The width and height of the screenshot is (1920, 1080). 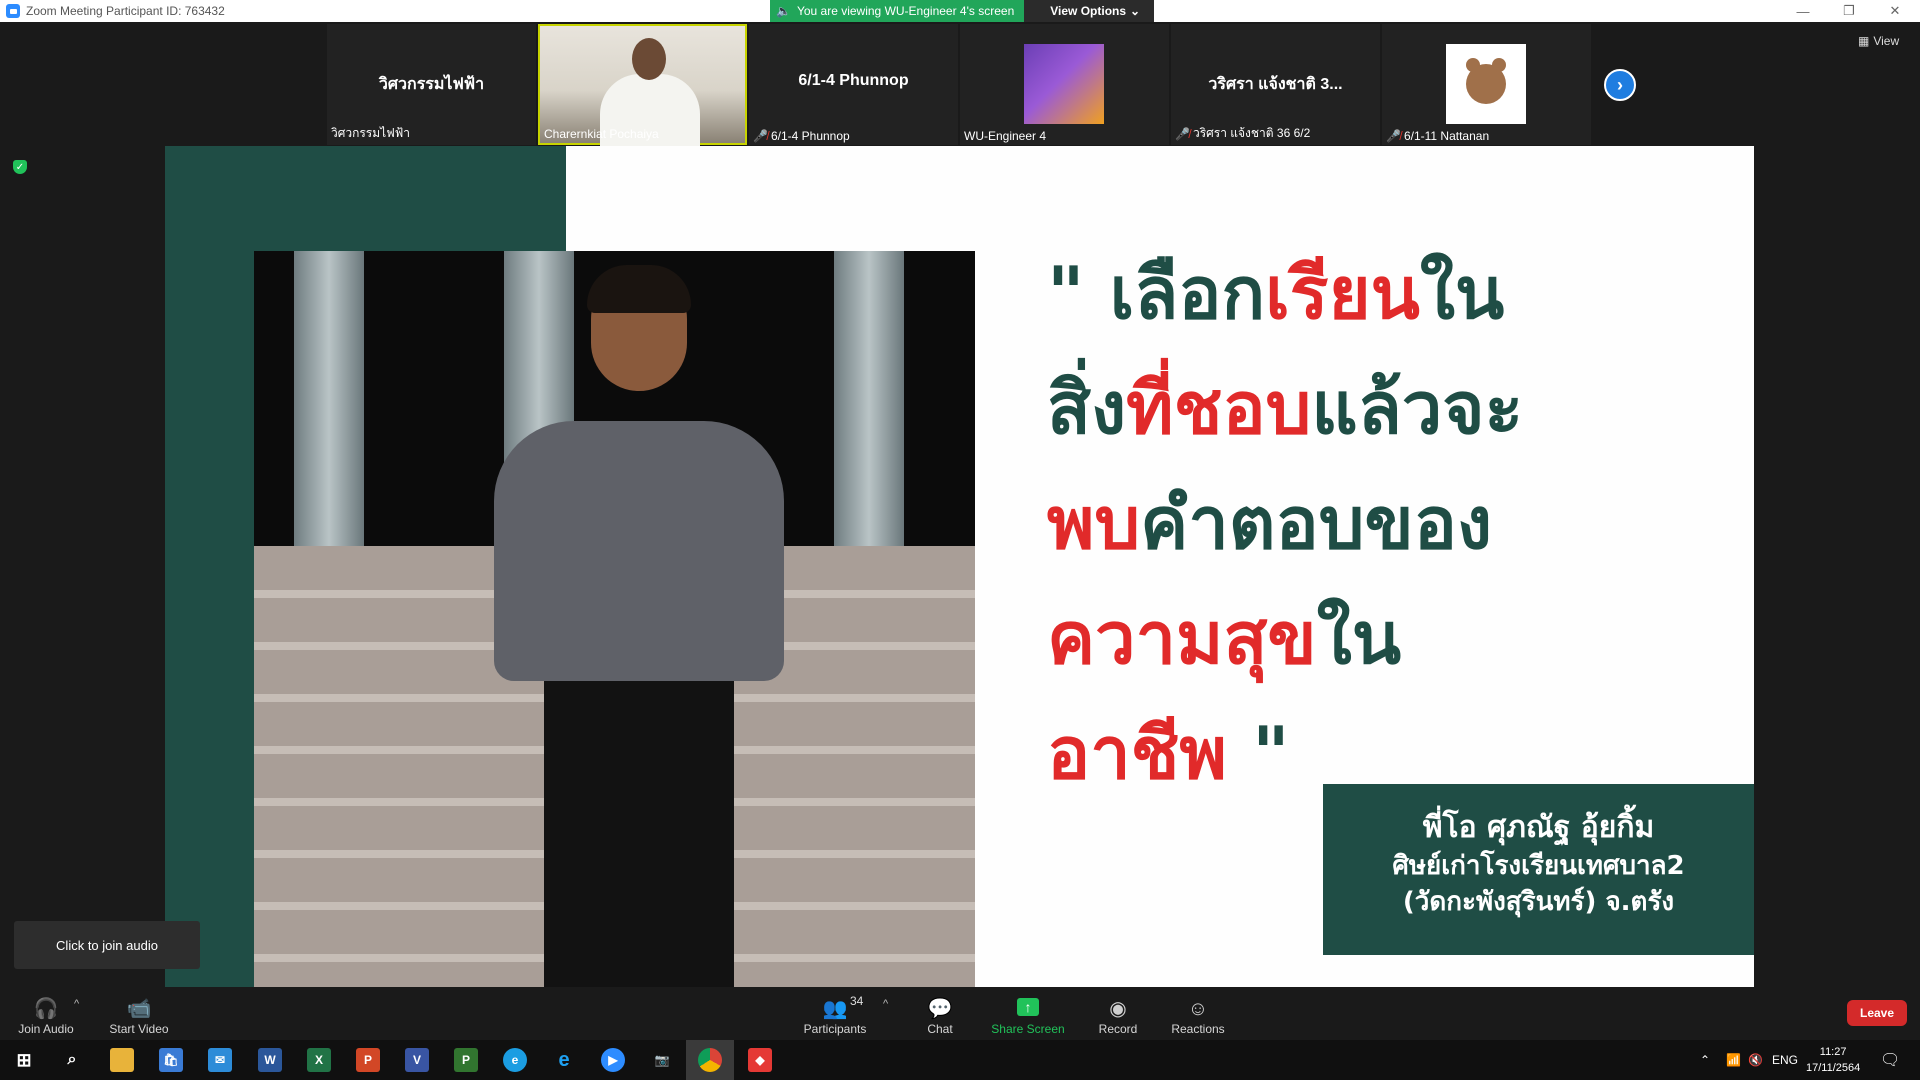 I want to click on close-button: ✕, so click(x=1895, y=11).